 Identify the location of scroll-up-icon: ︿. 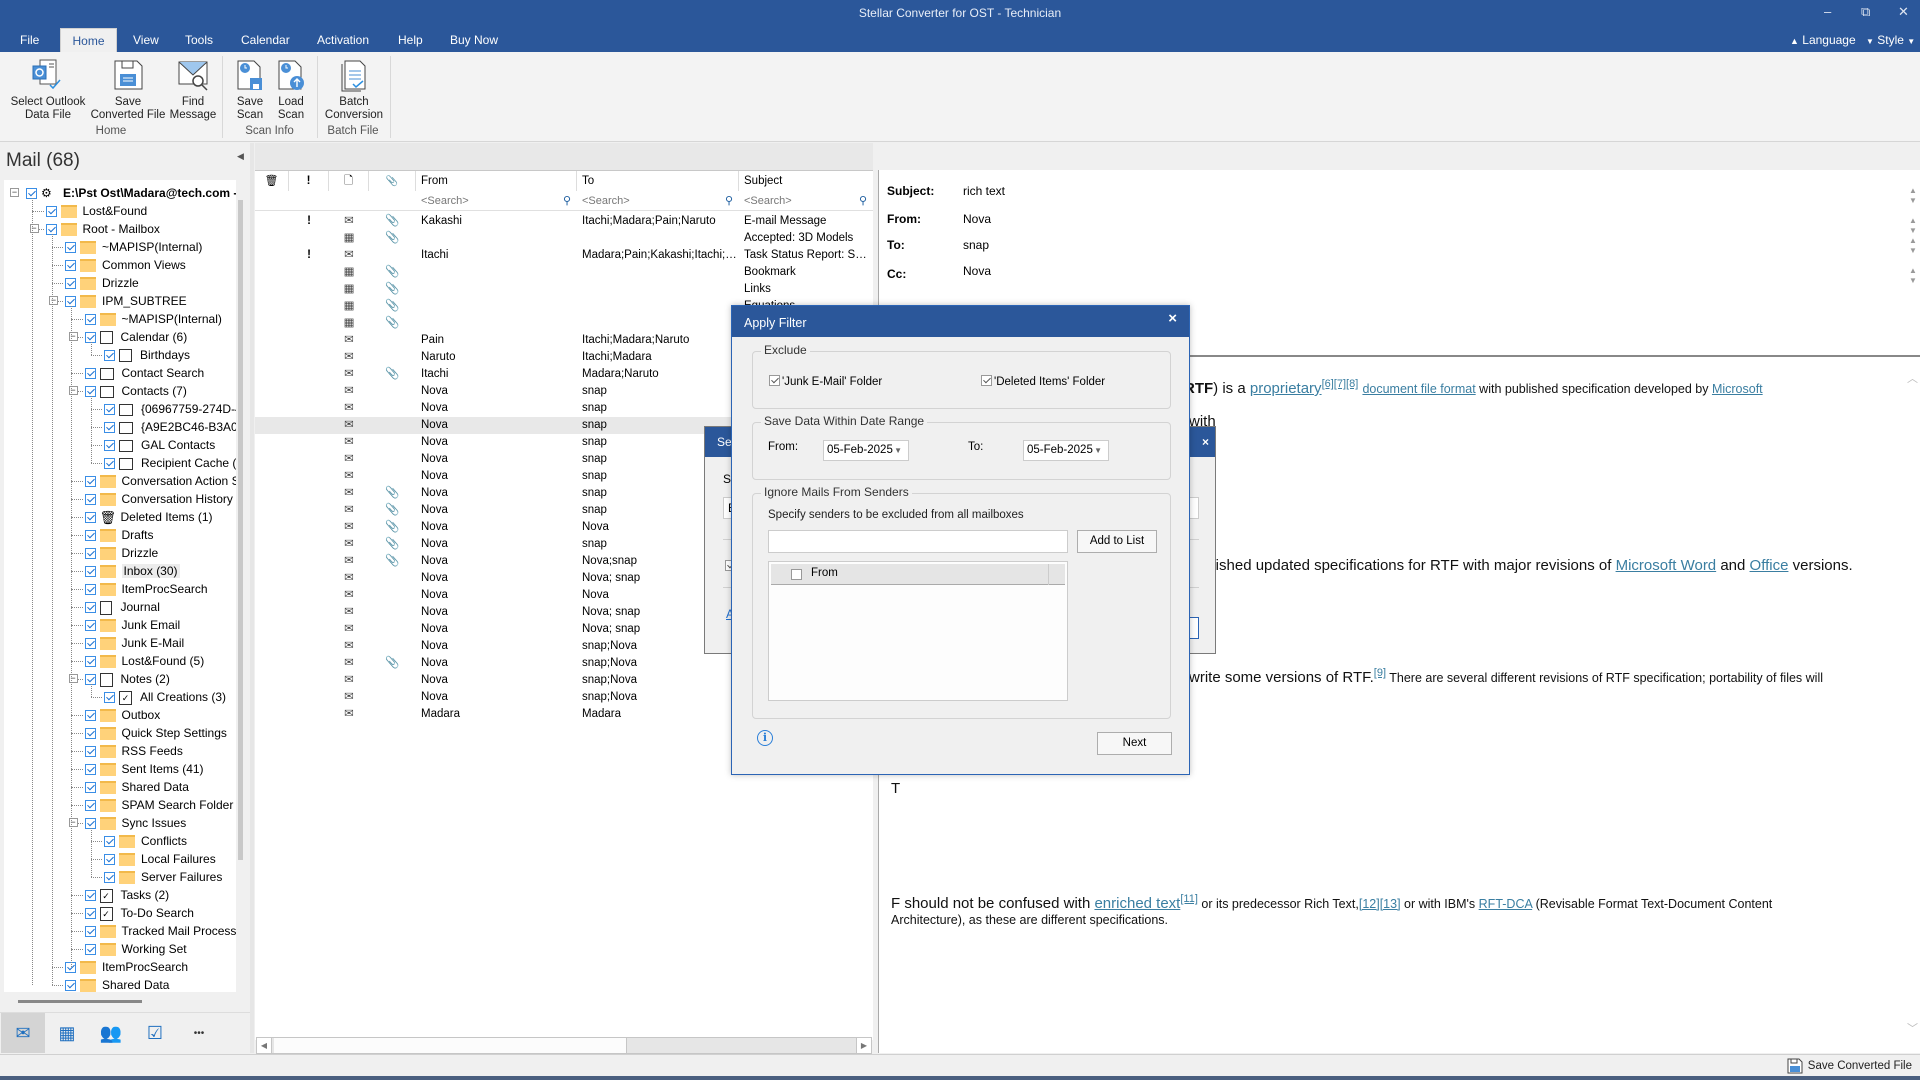
(1912, 378).